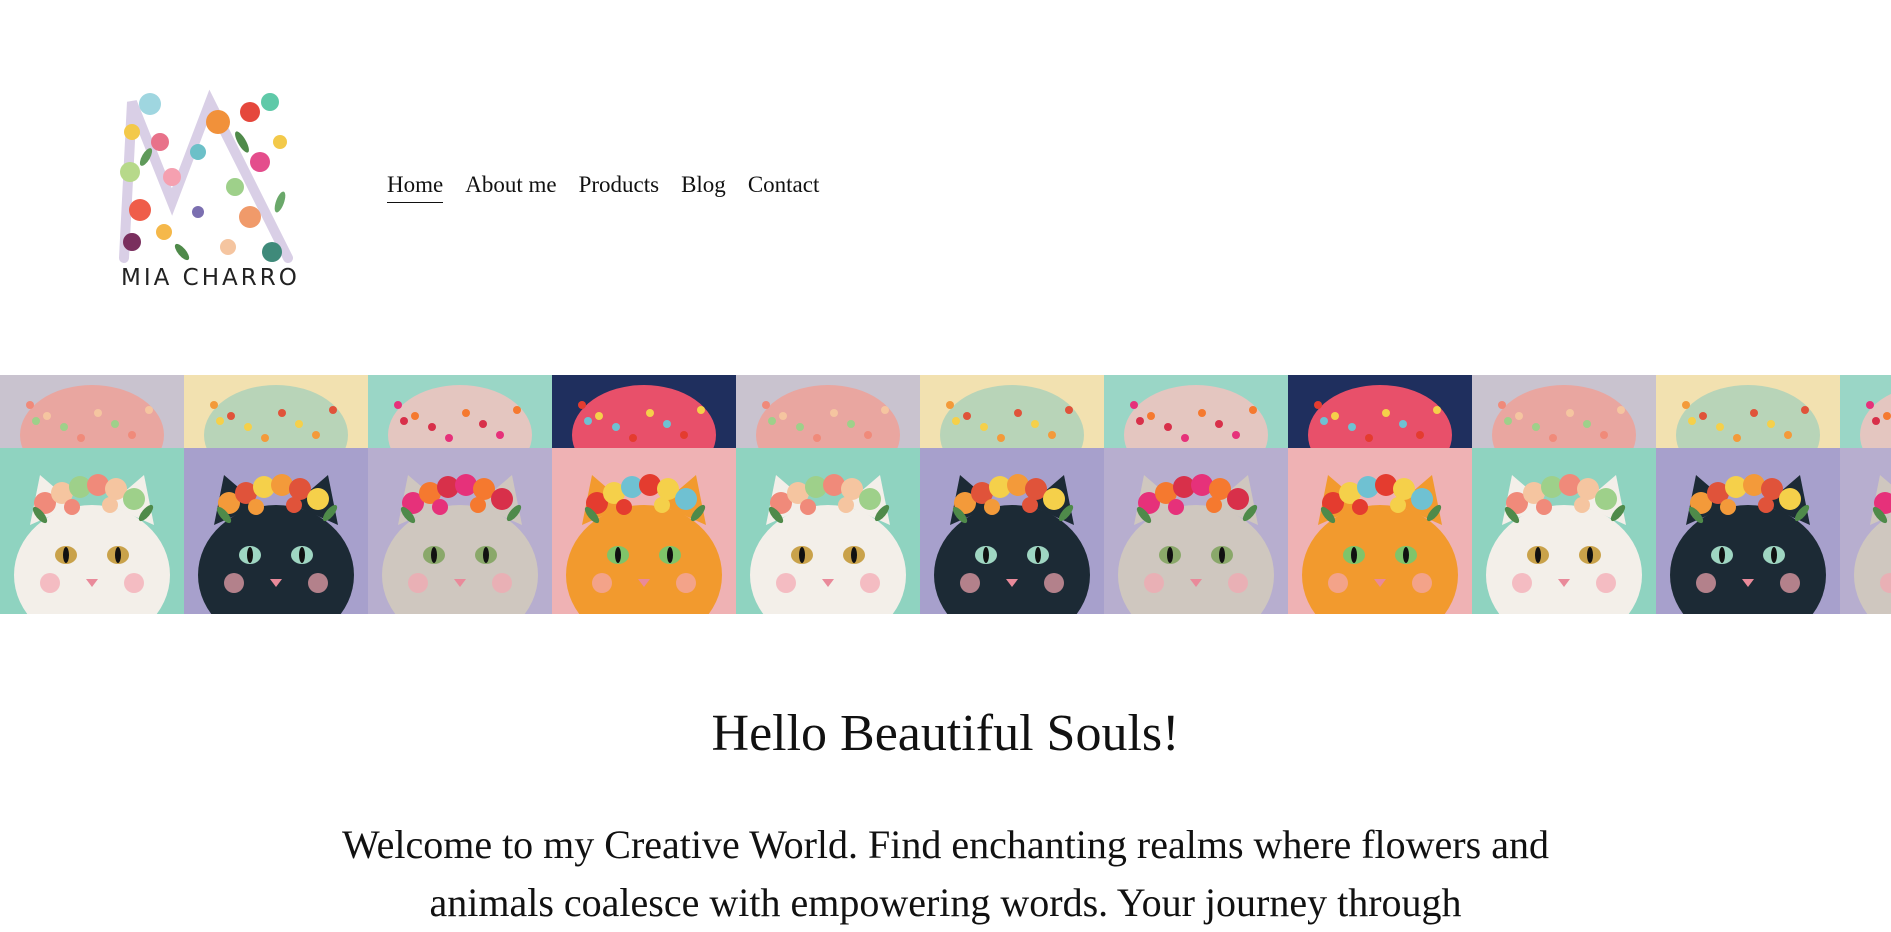  What do you see at coordinates (415, 187) in the screenshot?
I see `nav-item-home: Home` at bounding box center [415, 187].